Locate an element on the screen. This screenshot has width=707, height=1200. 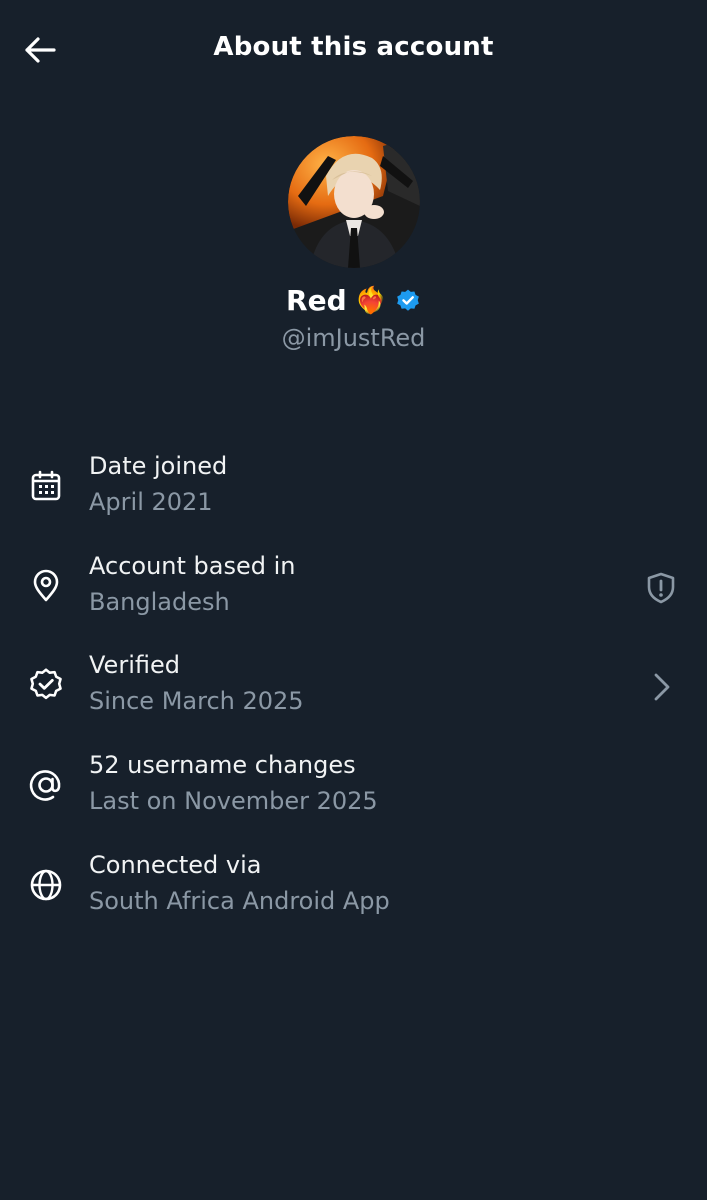
row-subtitle: Bangladesh is located at coordinates (159, 602).